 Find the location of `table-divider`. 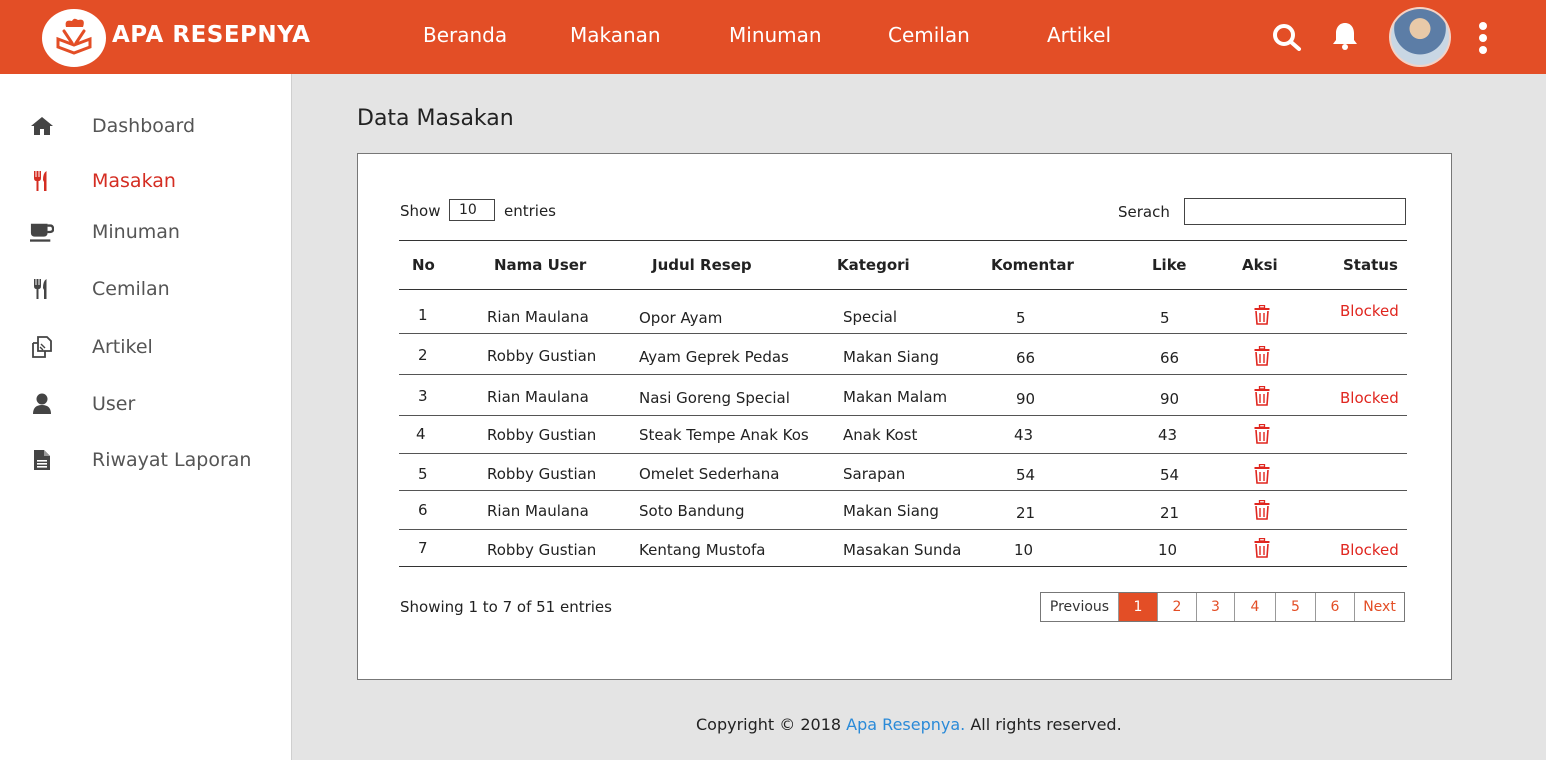

table-divider is located at coordinates (903, 289).